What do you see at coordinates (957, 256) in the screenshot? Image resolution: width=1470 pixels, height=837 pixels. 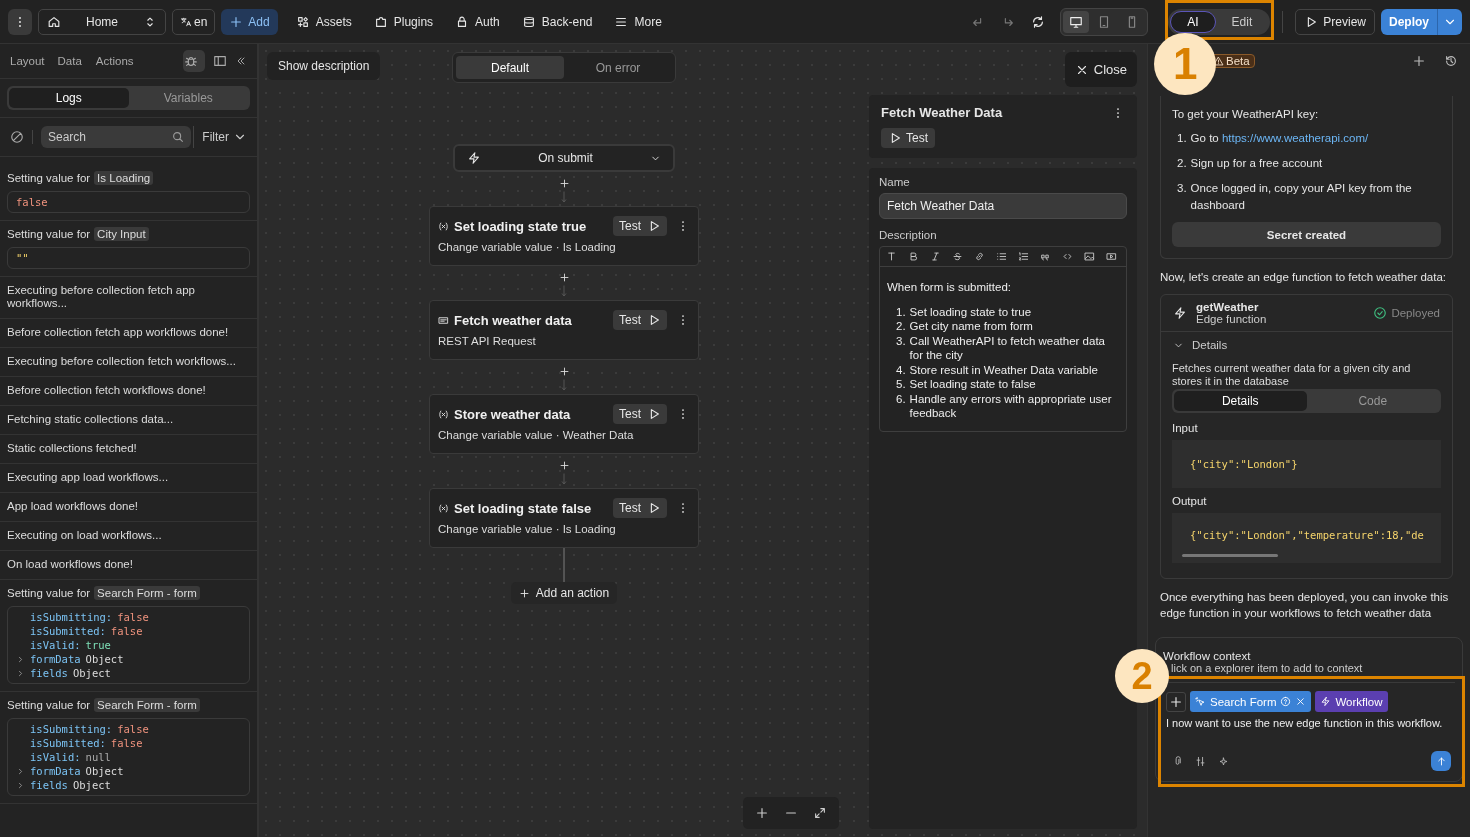 I see `strikethrough-icon` at bounding box center [957, 256].